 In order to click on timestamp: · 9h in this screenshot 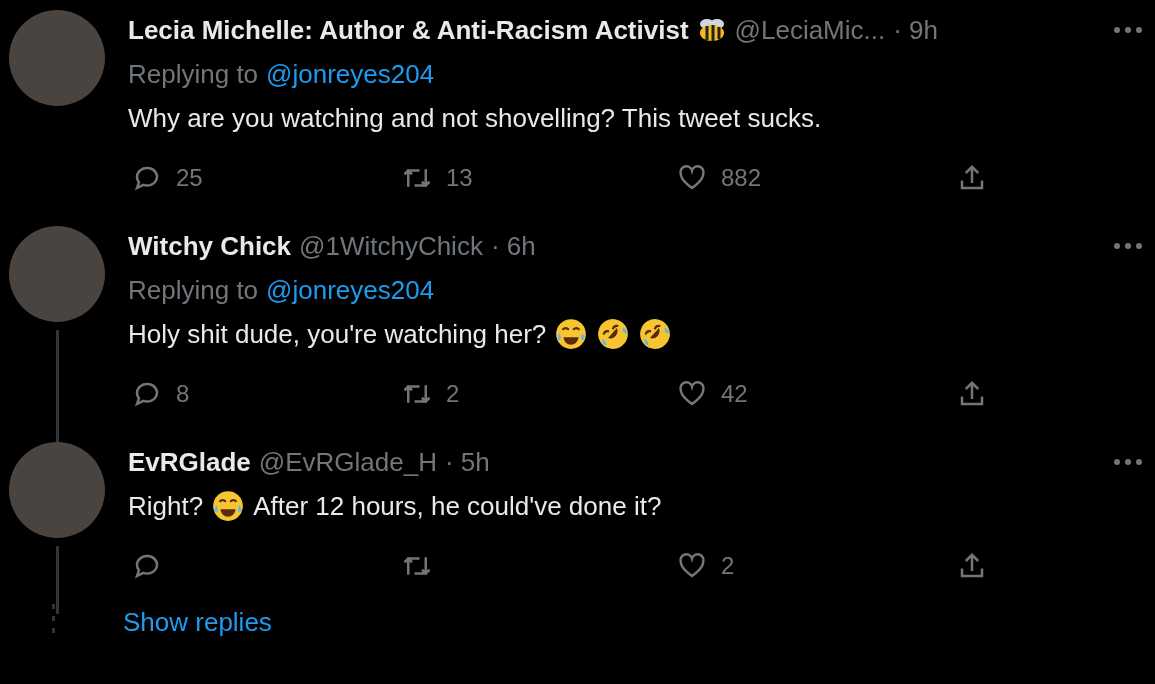, I will do `click(916, 30)`.